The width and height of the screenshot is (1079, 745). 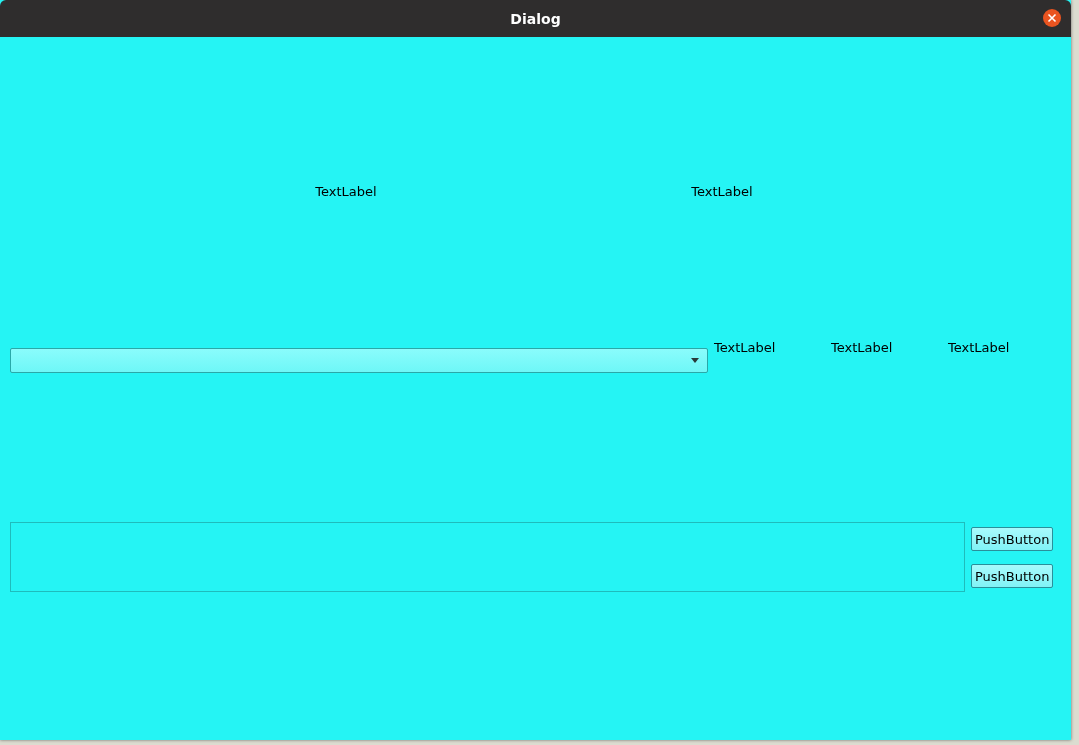 I want to click on caret-icon, so click(x=695, y=360).